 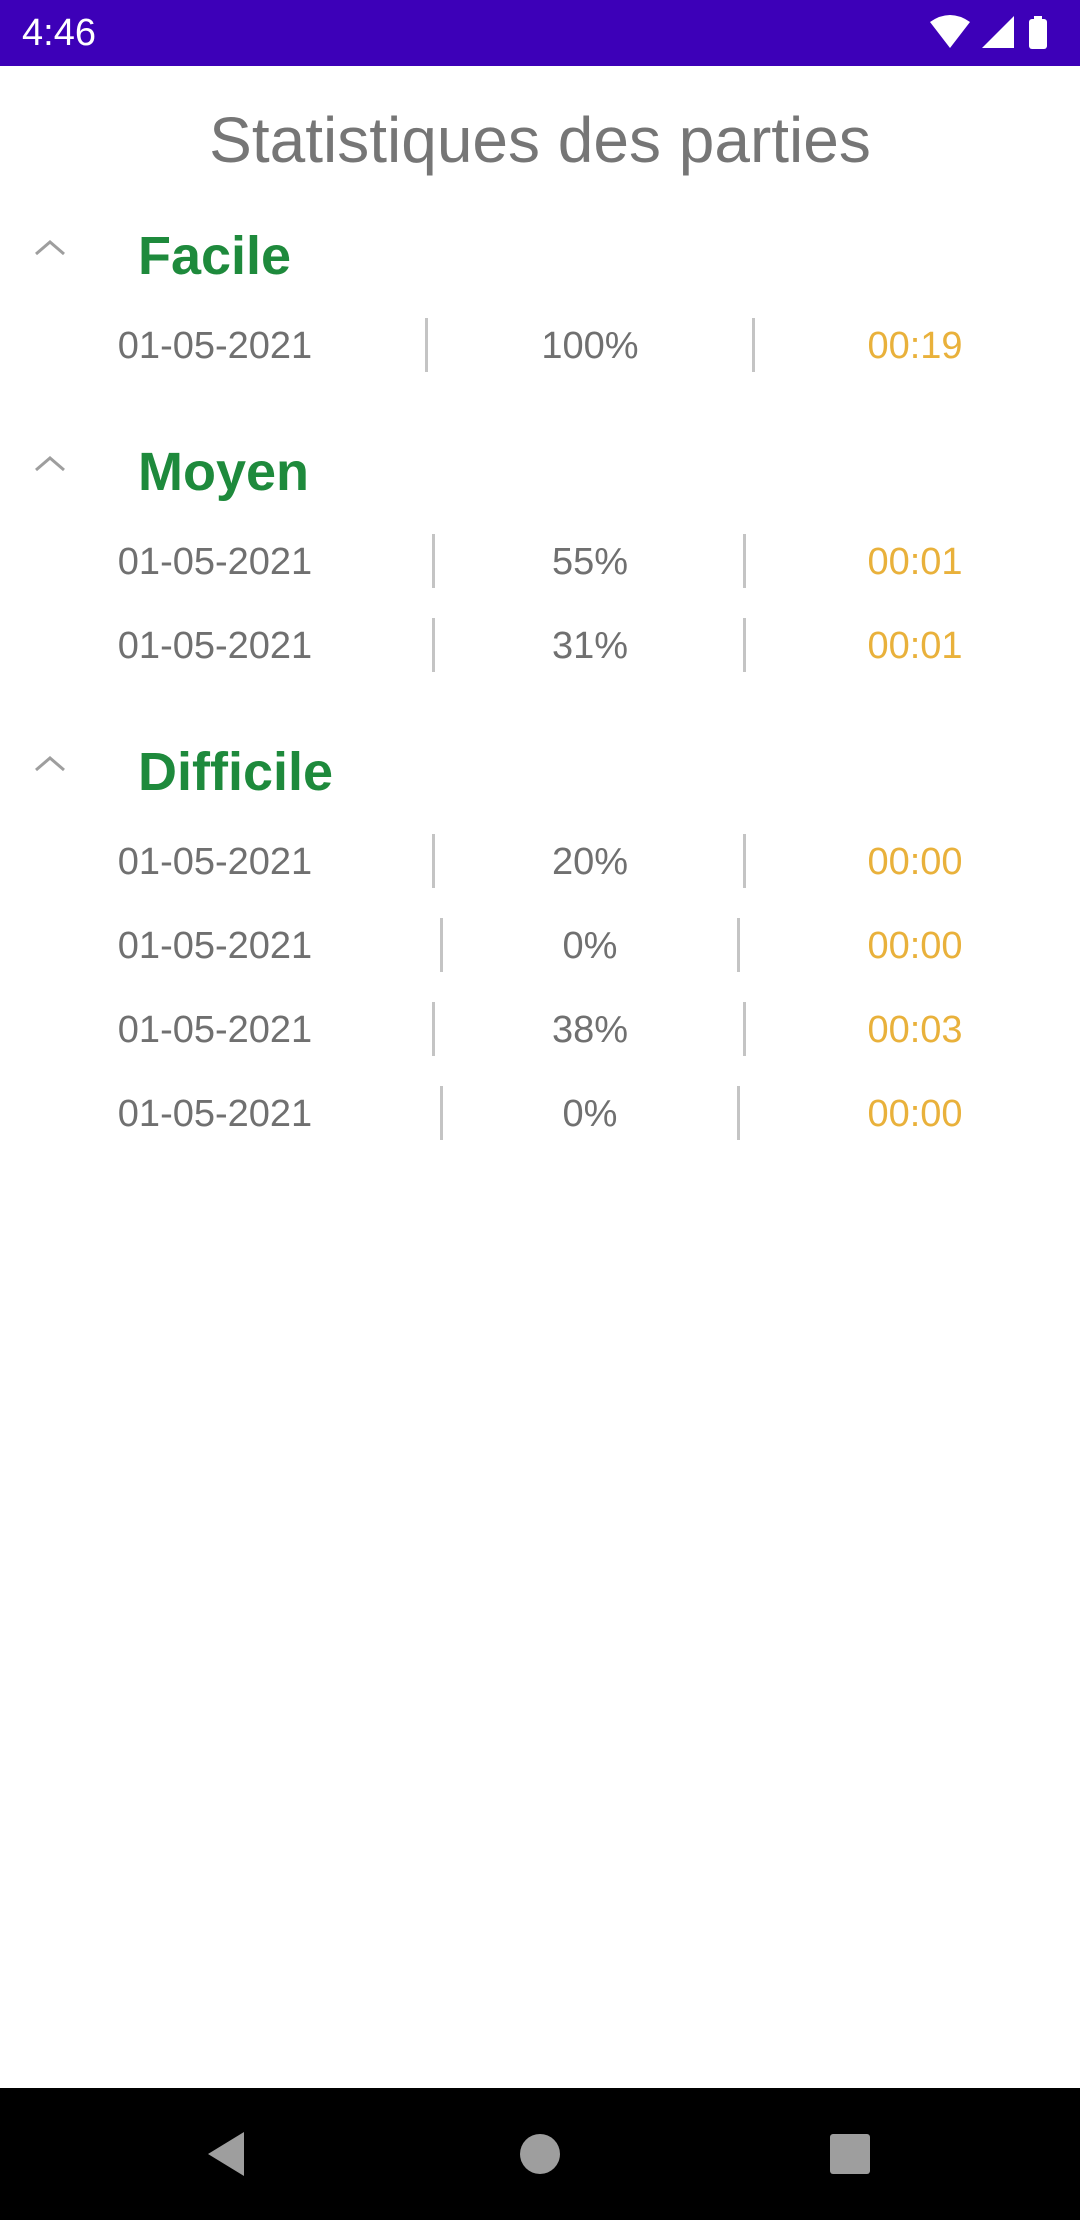 I want to click on row-percent: 100%, so click(x=590, y=346).